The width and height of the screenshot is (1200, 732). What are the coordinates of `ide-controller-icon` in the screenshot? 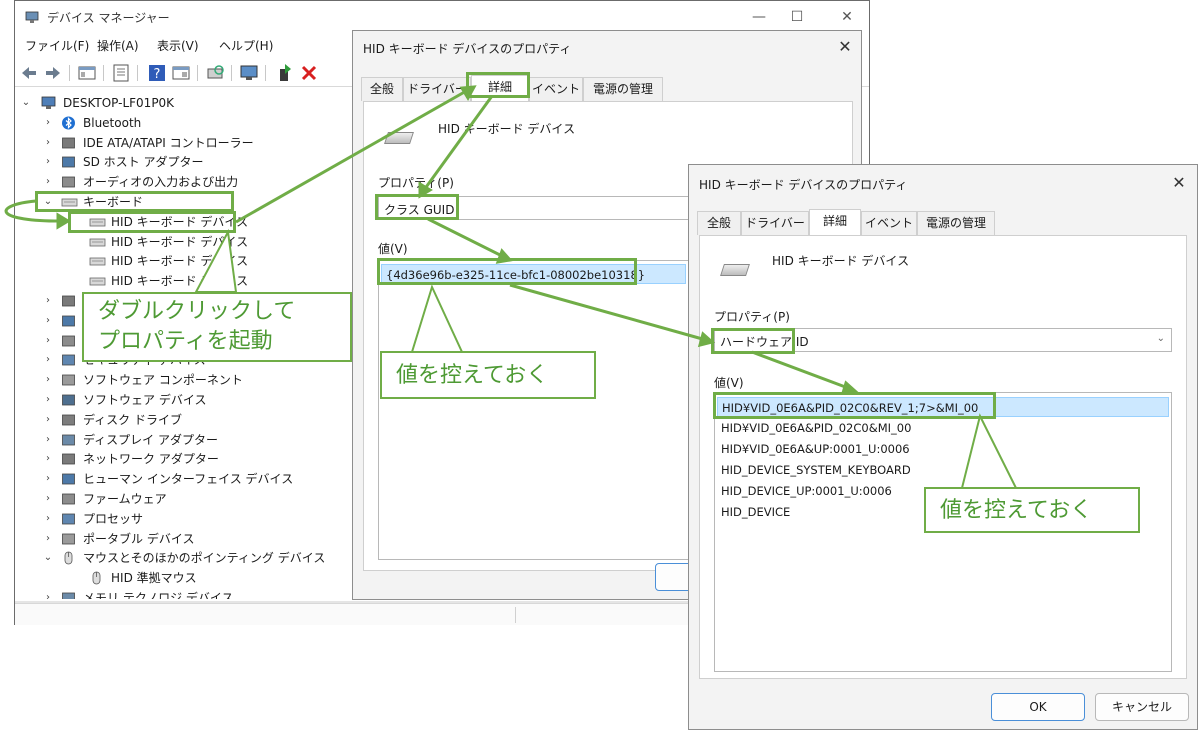 It's located at (68, 143).